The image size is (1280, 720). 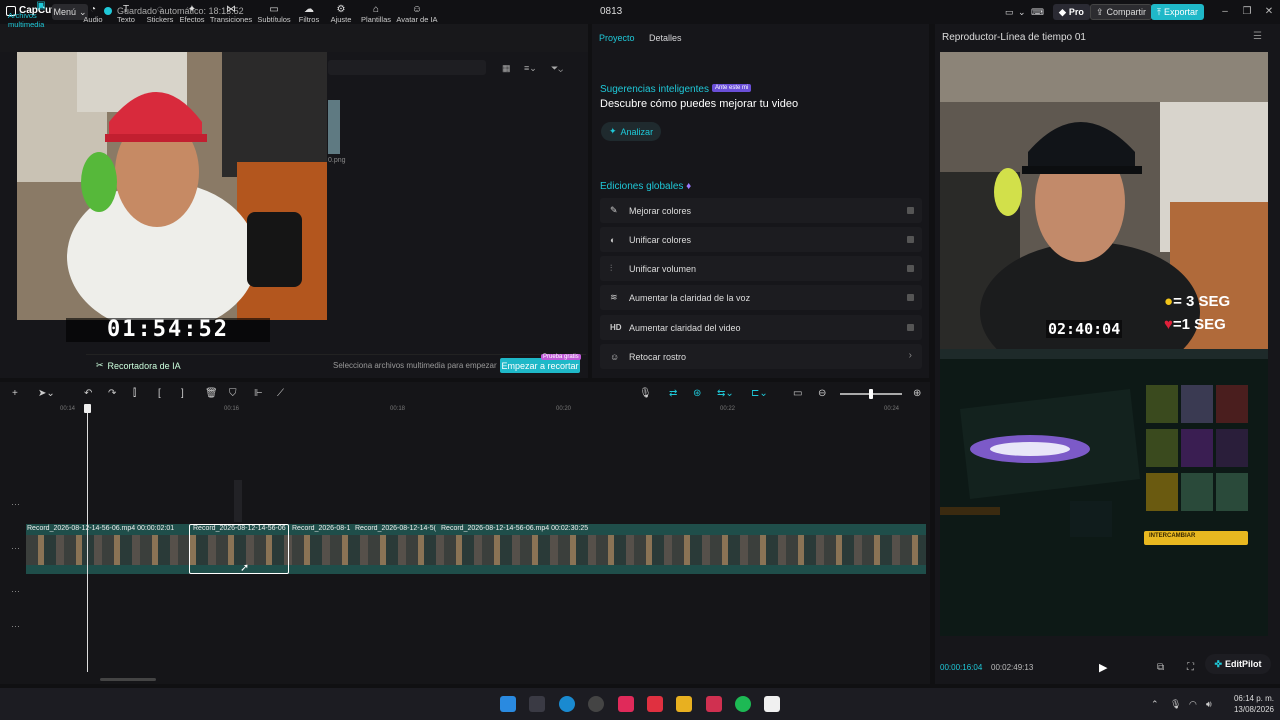 I want to click on crop-icon: ⧉, so click(x=1160, y=667).